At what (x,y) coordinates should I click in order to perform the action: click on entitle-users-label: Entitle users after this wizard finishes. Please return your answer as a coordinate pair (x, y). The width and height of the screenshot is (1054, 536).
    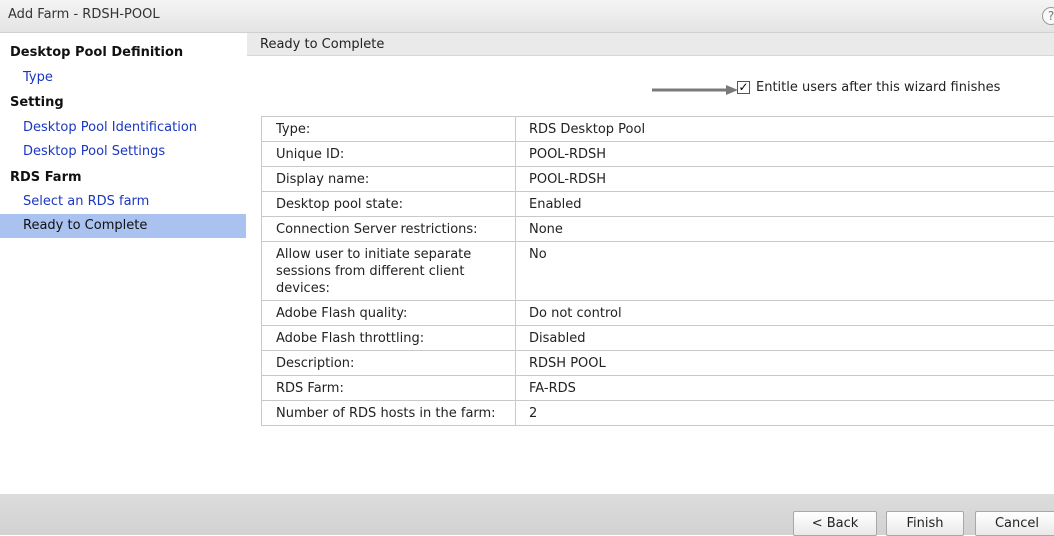
    Looking at the image, I should click on (878, 87).